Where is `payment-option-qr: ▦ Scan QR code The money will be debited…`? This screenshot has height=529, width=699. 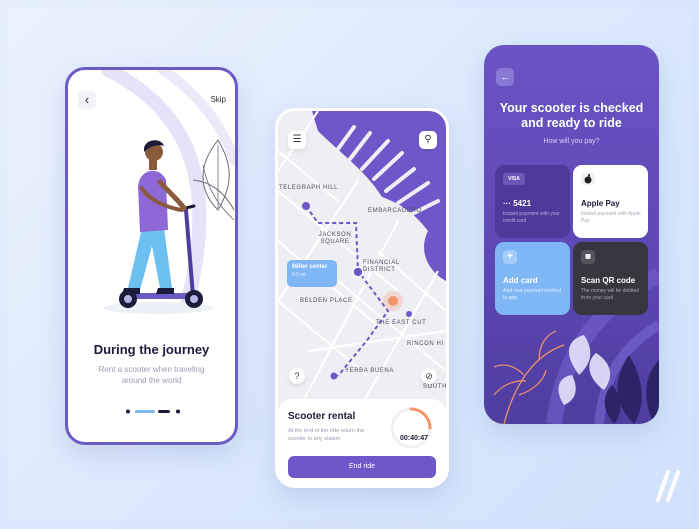 payment-option-qr: ▦ Scan QR code The money will be debited… is located at coordinates (610, 278).